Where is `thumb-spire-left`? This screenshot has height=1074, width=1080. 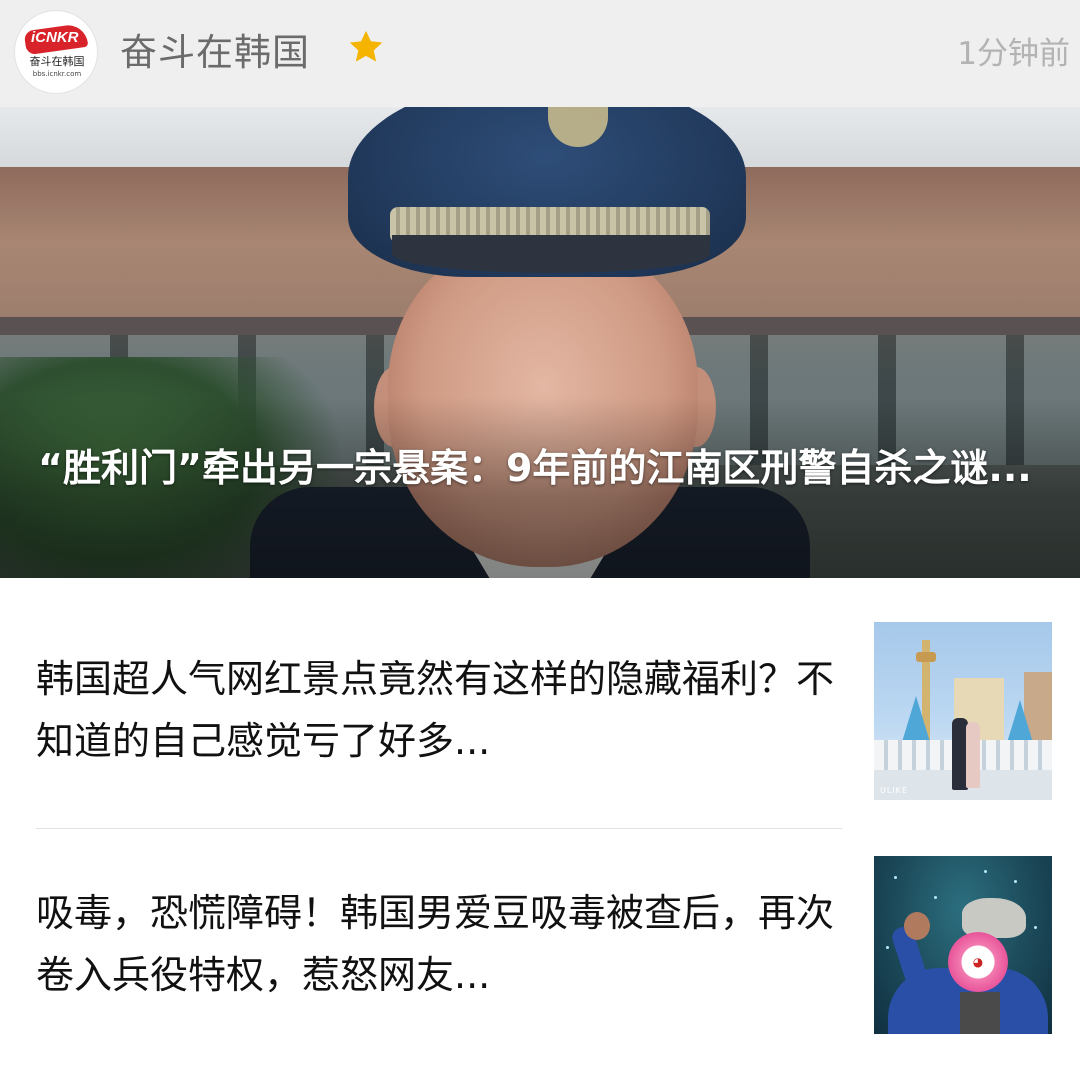
thumb-spire-left is located at coordinates (916, 719).